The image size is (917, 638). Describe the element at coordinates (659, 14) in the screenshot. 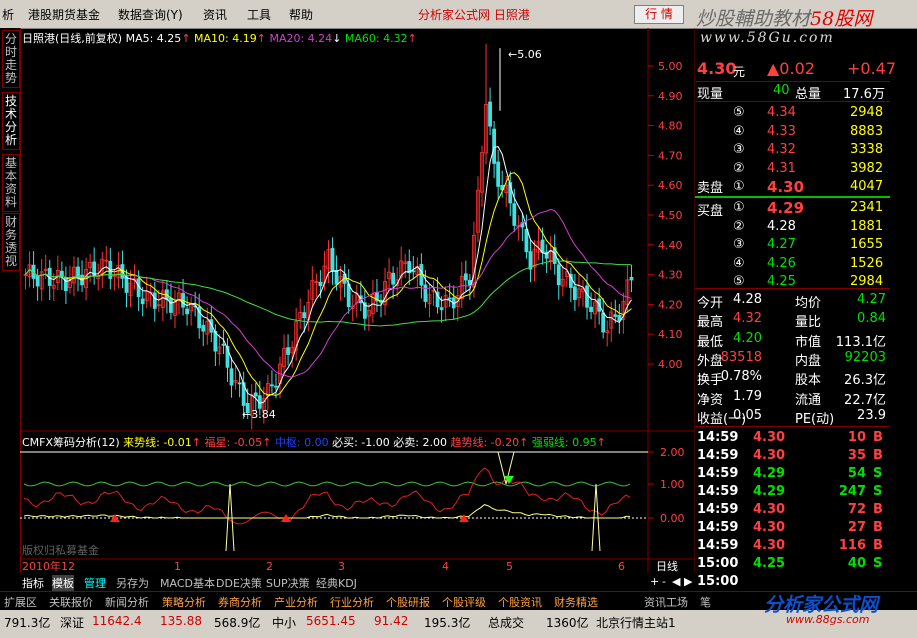

I see `quote-button: 行 情` at that location.